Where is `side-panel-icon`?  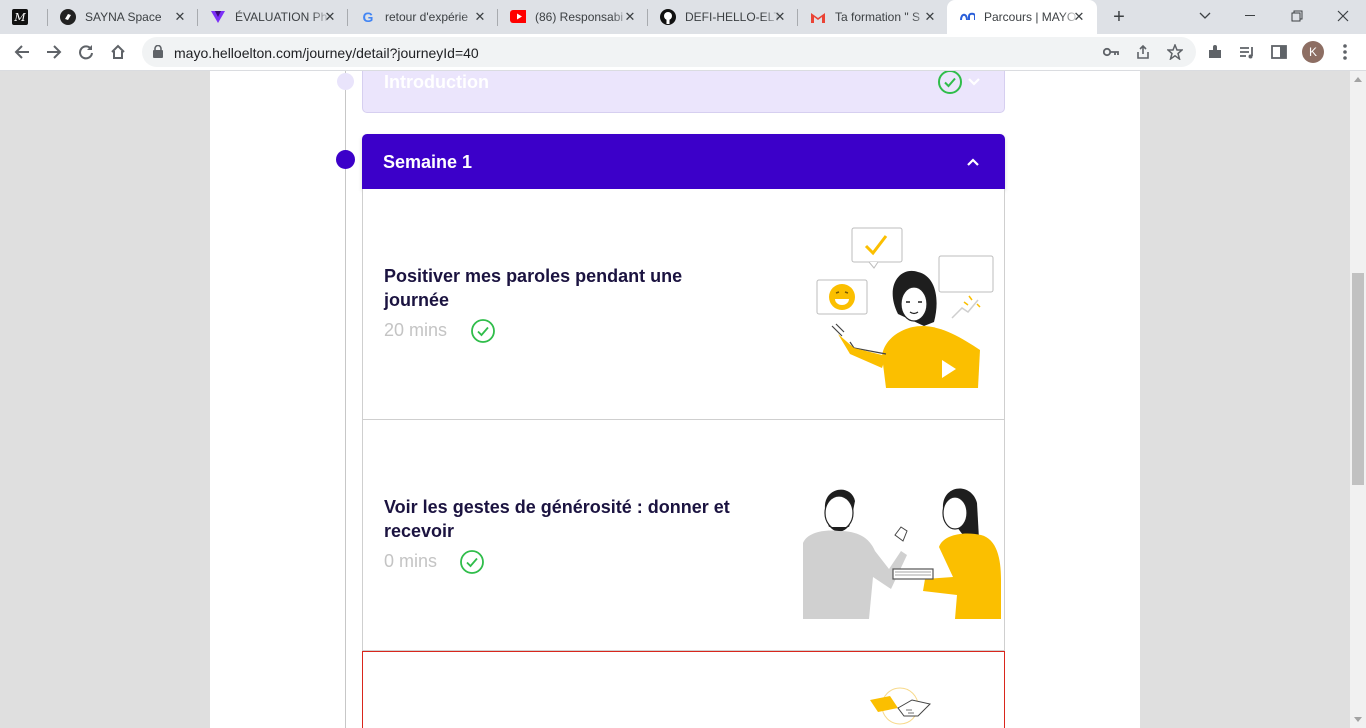
side-panel-icon is located at coordinates (1279, 52).